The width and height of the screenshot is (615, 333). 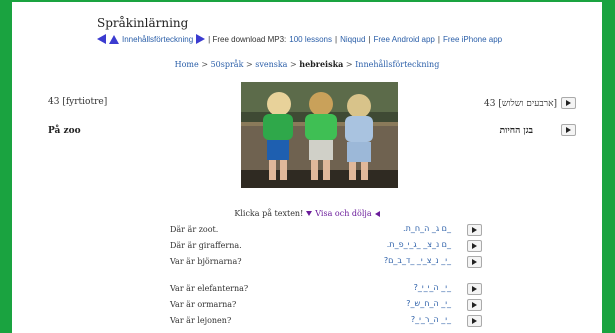 I want to click on phrase-row: Var är ormarna? _י_ ה_ח_ש_?, so click(x=326, y=305).